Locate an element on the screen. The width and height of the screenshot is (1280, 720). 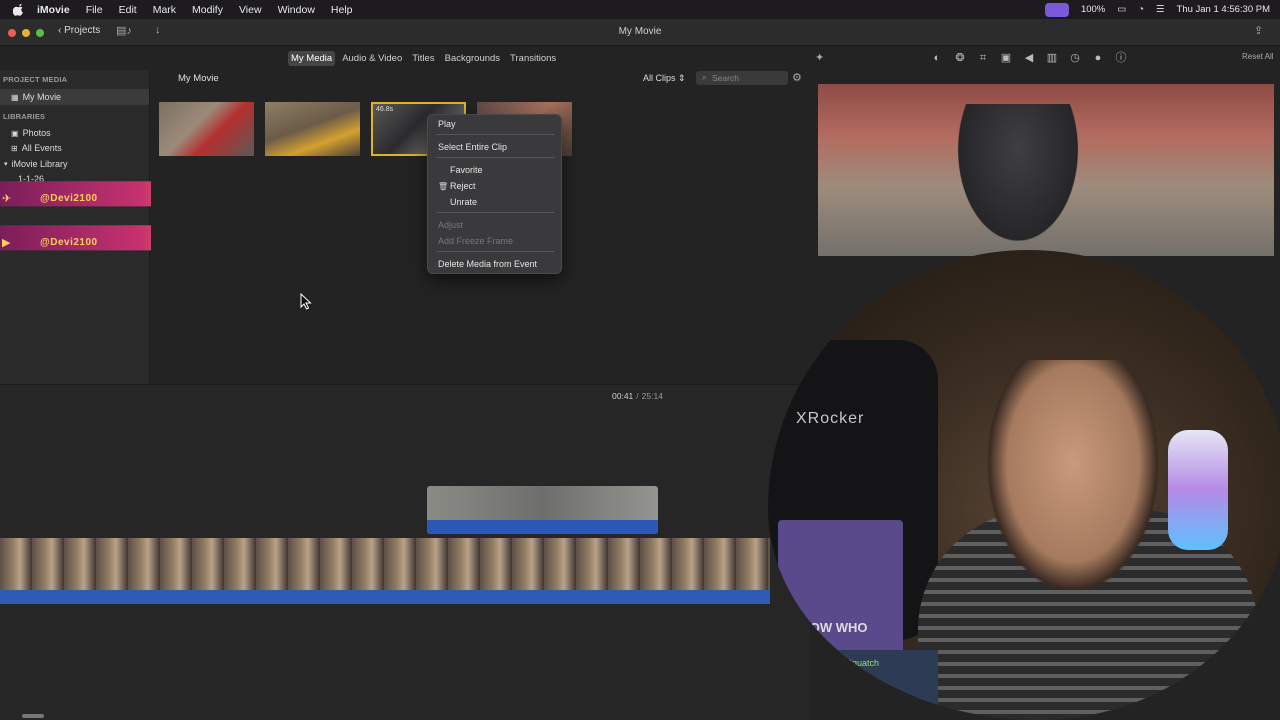
minimize-window-button is located at coordinates (26, 33).